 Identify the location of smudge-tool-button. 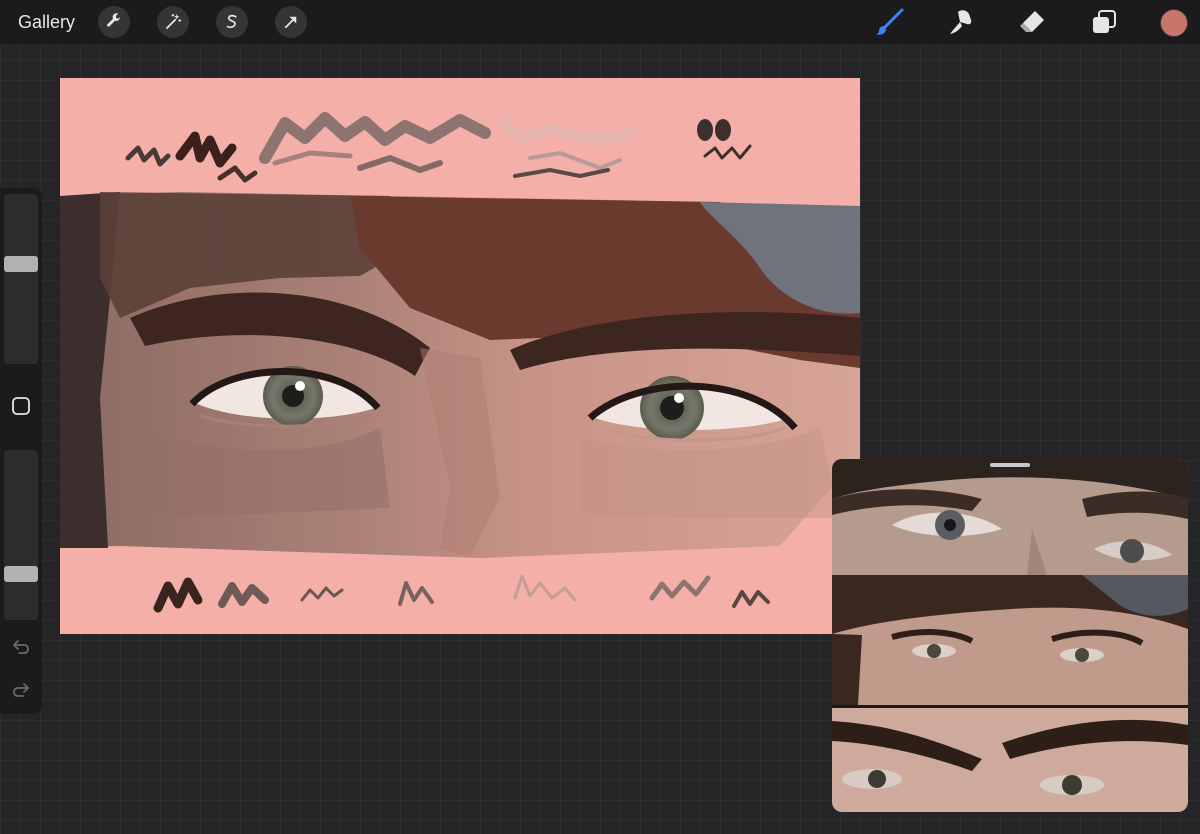
(961, 22).